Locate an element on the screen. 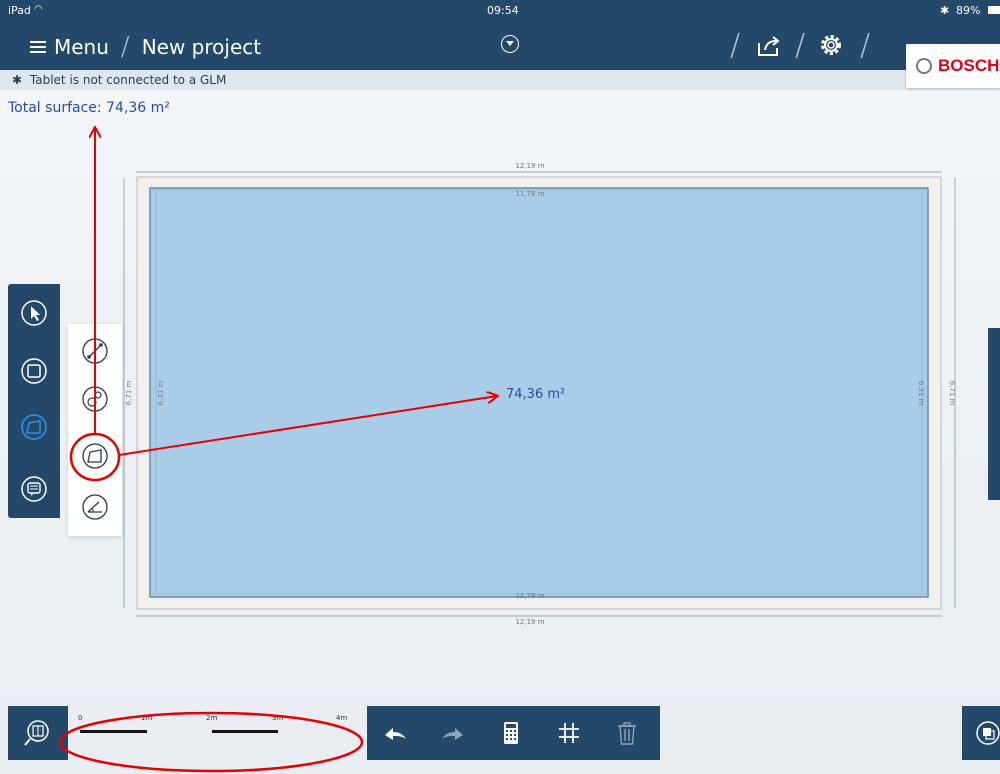  floor-plan-zoom-button is located at coordinates (38, 733).